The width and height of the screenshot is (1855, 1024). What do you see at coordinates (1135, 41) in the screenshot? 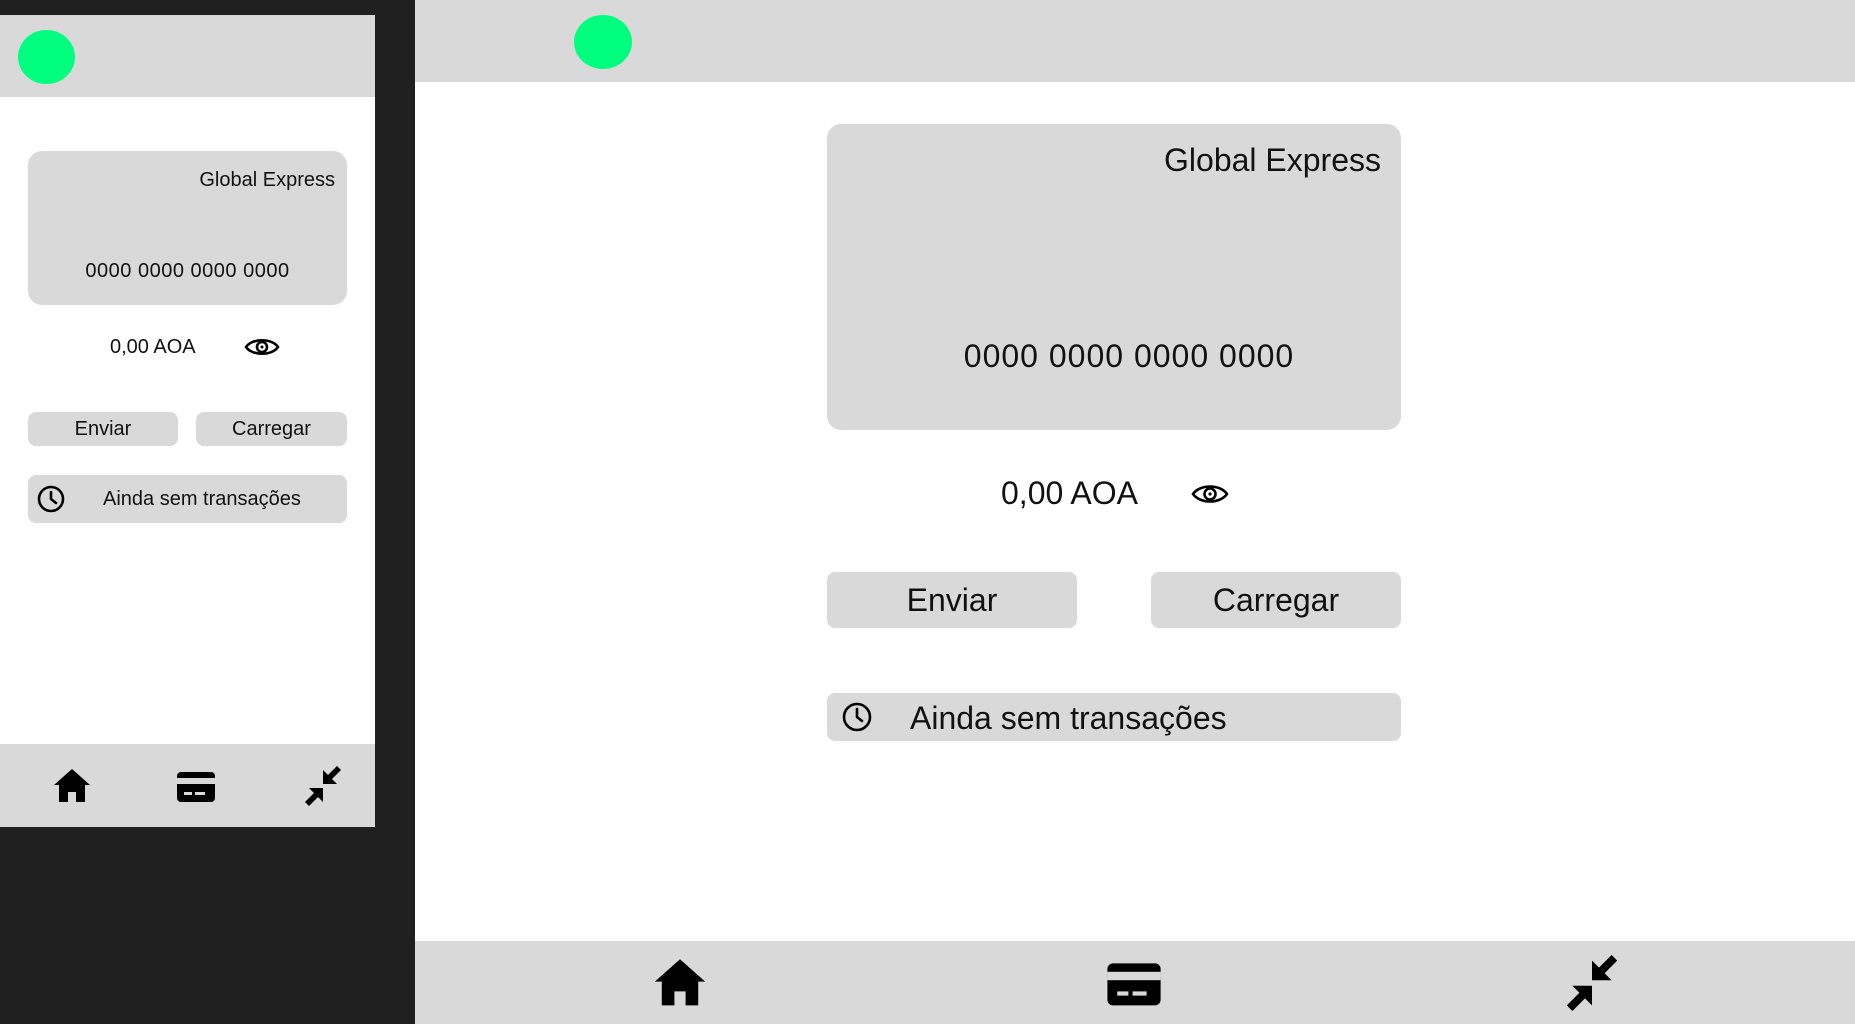
I see `desktop-header` at bounding box center [1135, 41].